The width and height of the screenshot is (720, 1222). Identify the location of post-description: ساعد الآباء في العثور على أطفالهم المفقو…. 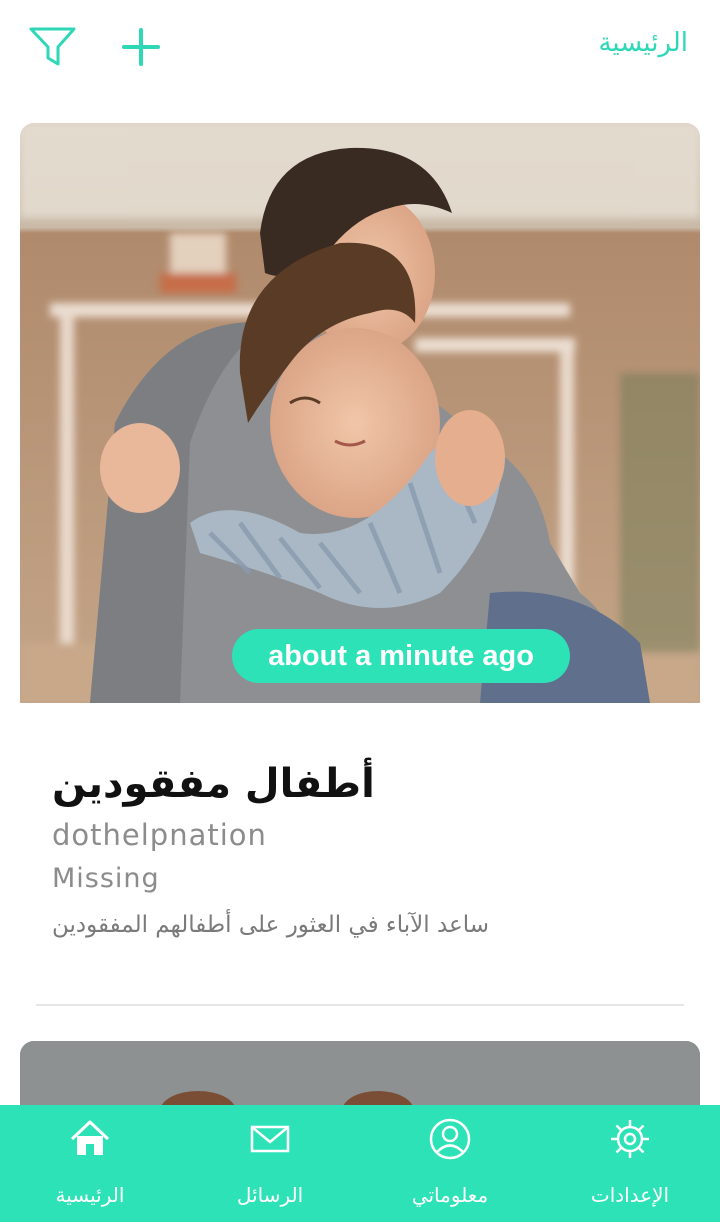
(271, 925).